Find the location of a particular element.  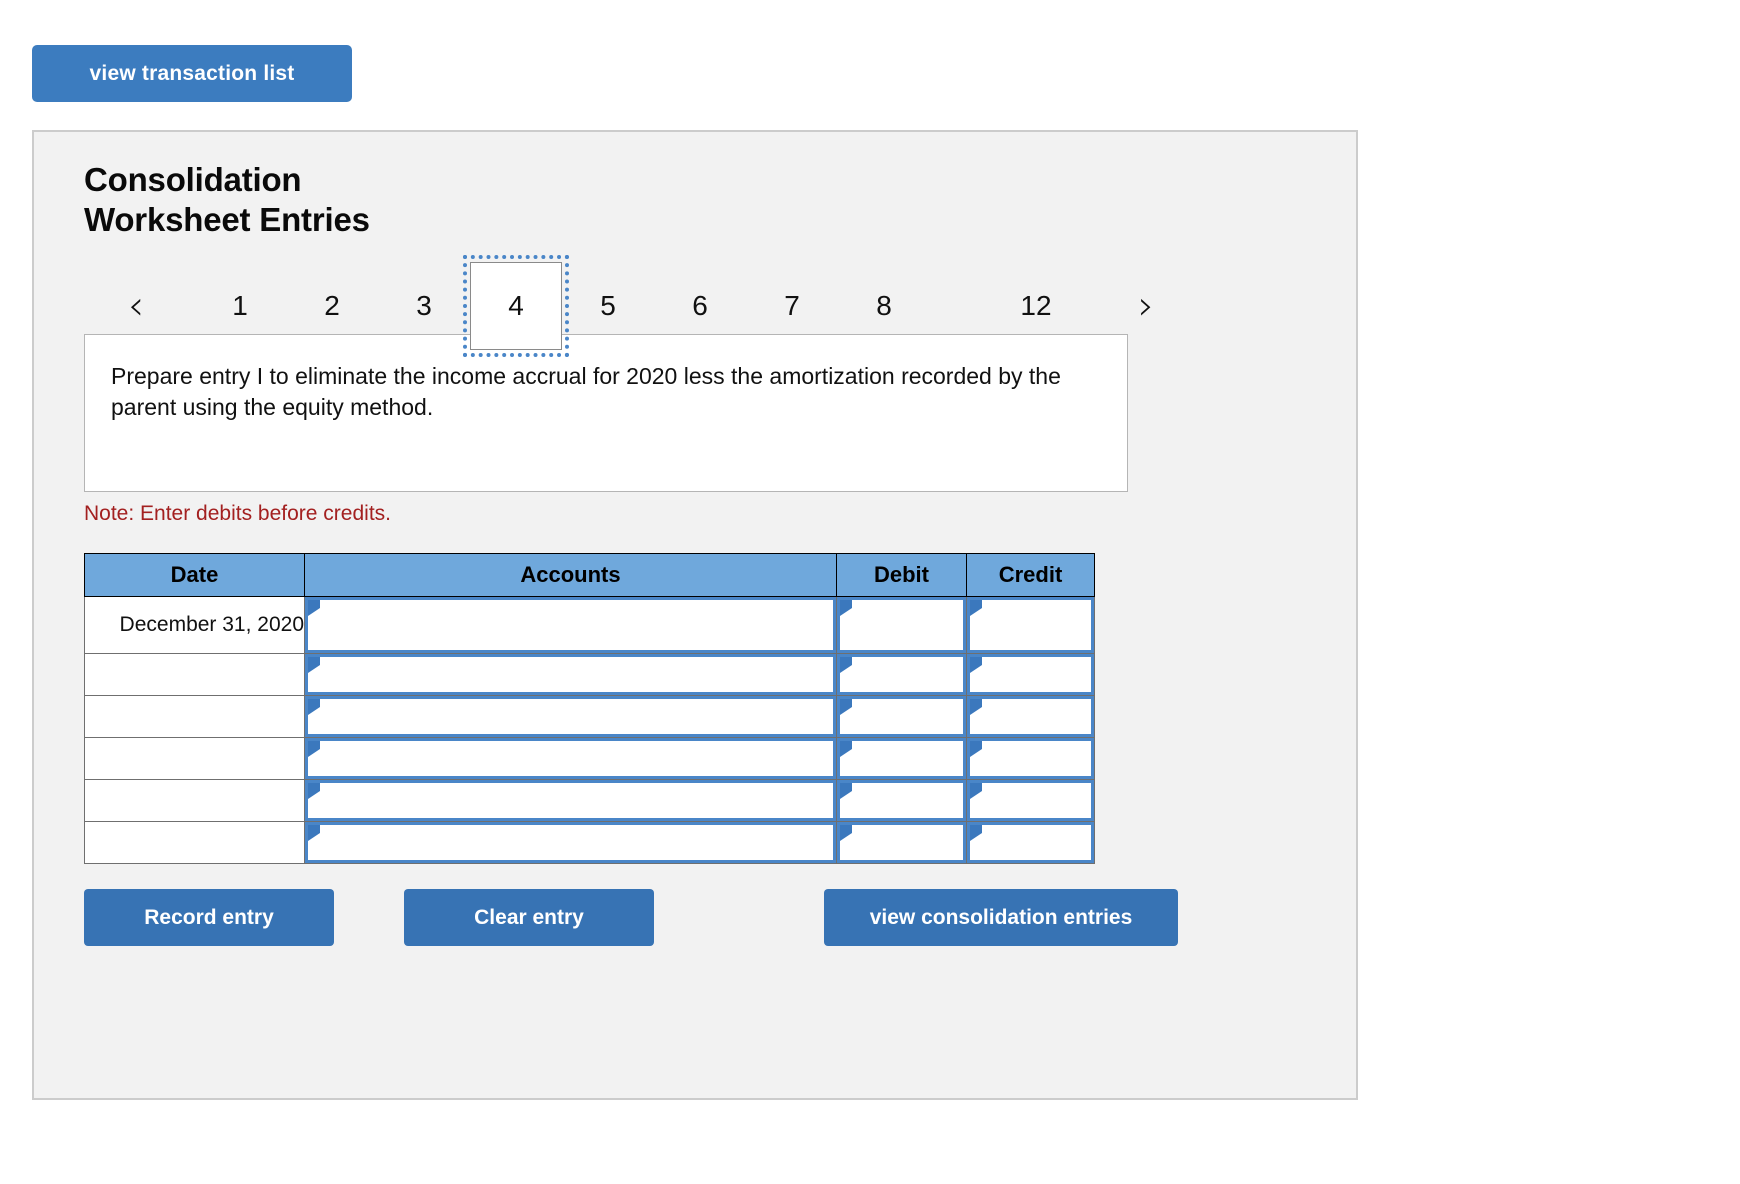

pagination-page-2: 2 is located at coordinates (332, 306).